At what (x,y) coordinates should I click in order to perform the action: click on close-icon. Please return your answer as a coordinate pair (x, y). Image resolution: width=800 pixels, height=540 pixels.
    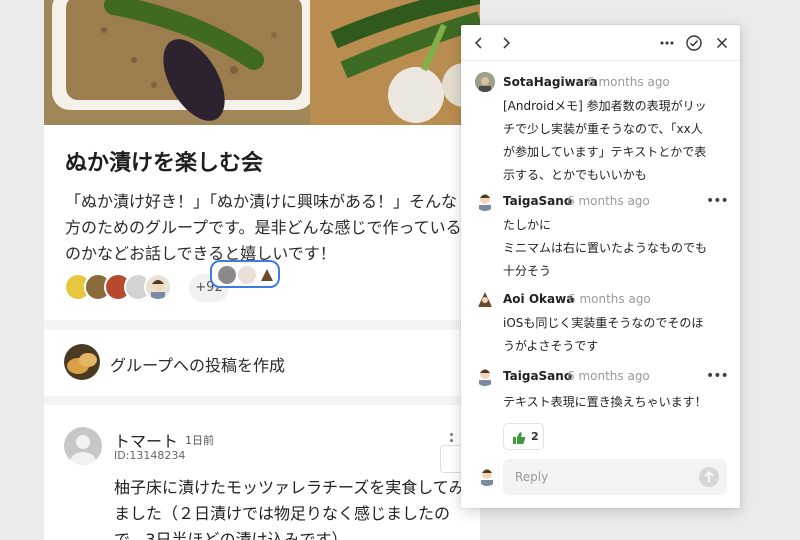
    Looking at the image, I should click on (722, 43).